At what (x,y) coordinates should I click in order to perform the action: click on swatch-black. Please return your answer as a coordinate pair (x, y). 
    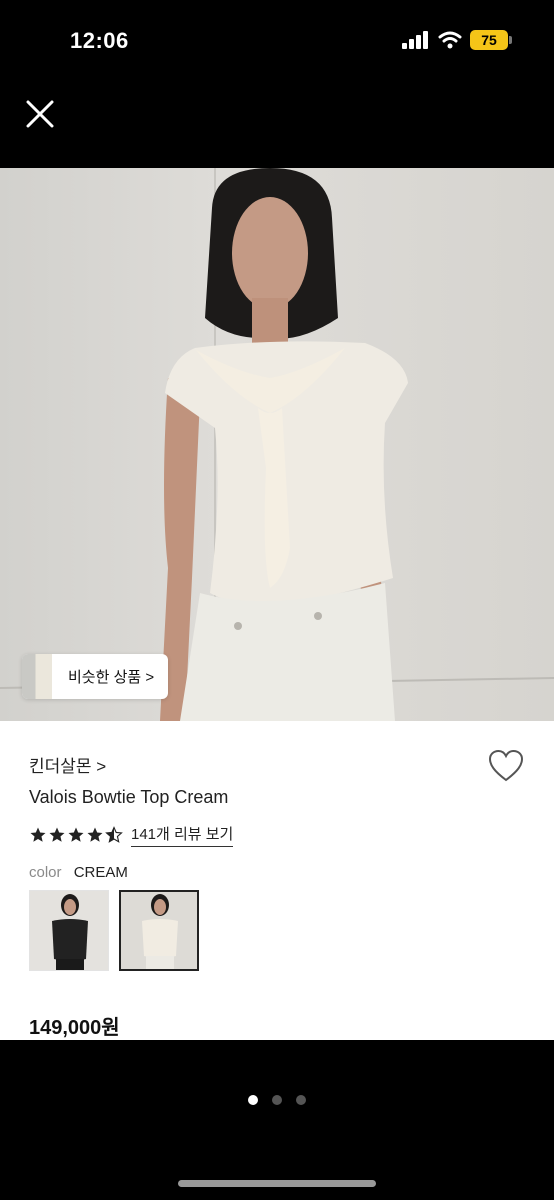
    Looking at the image, I should click on (69, 930).